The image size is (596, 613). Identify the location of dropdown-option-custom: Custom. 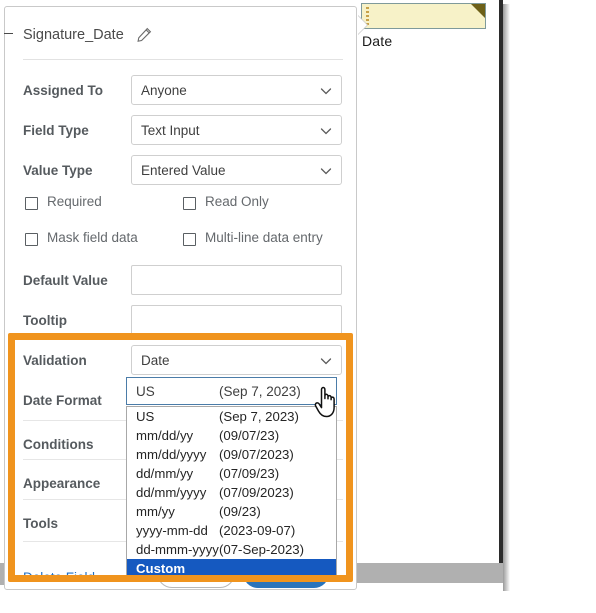
(231, 568).